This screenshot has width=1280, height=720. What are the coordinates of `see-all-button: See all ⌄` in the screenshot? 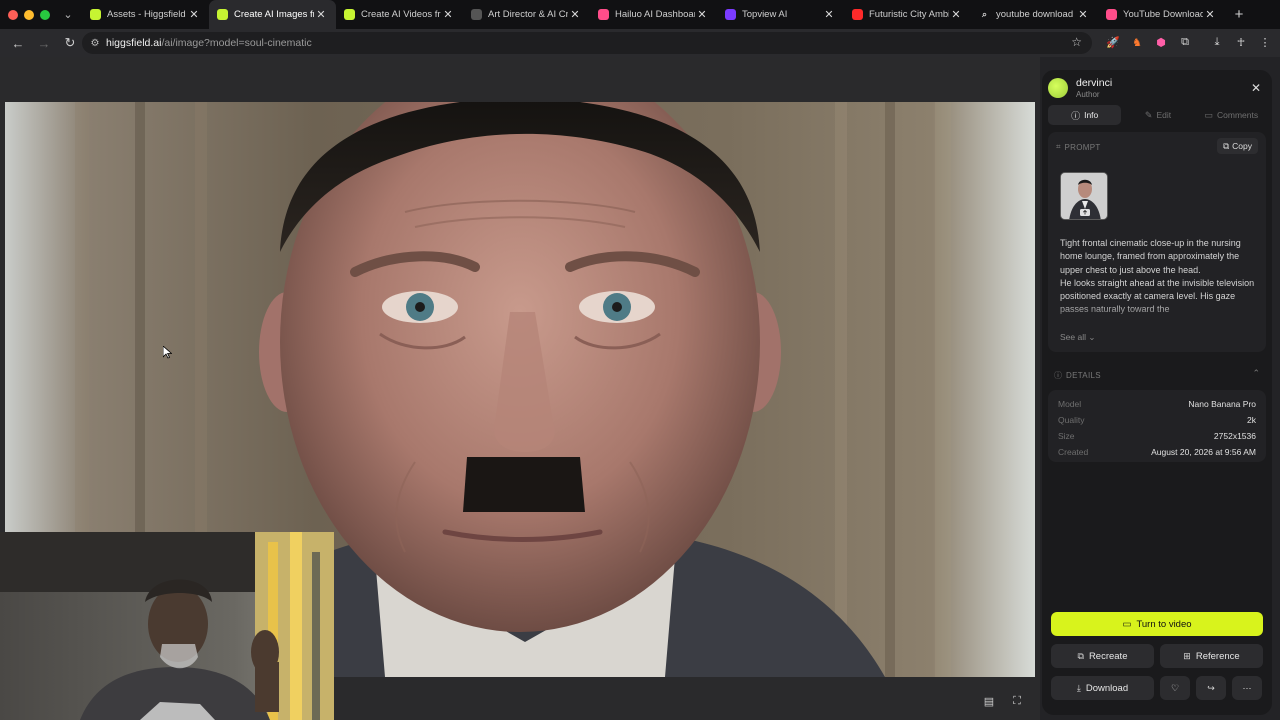 It's located at (1078, 337).